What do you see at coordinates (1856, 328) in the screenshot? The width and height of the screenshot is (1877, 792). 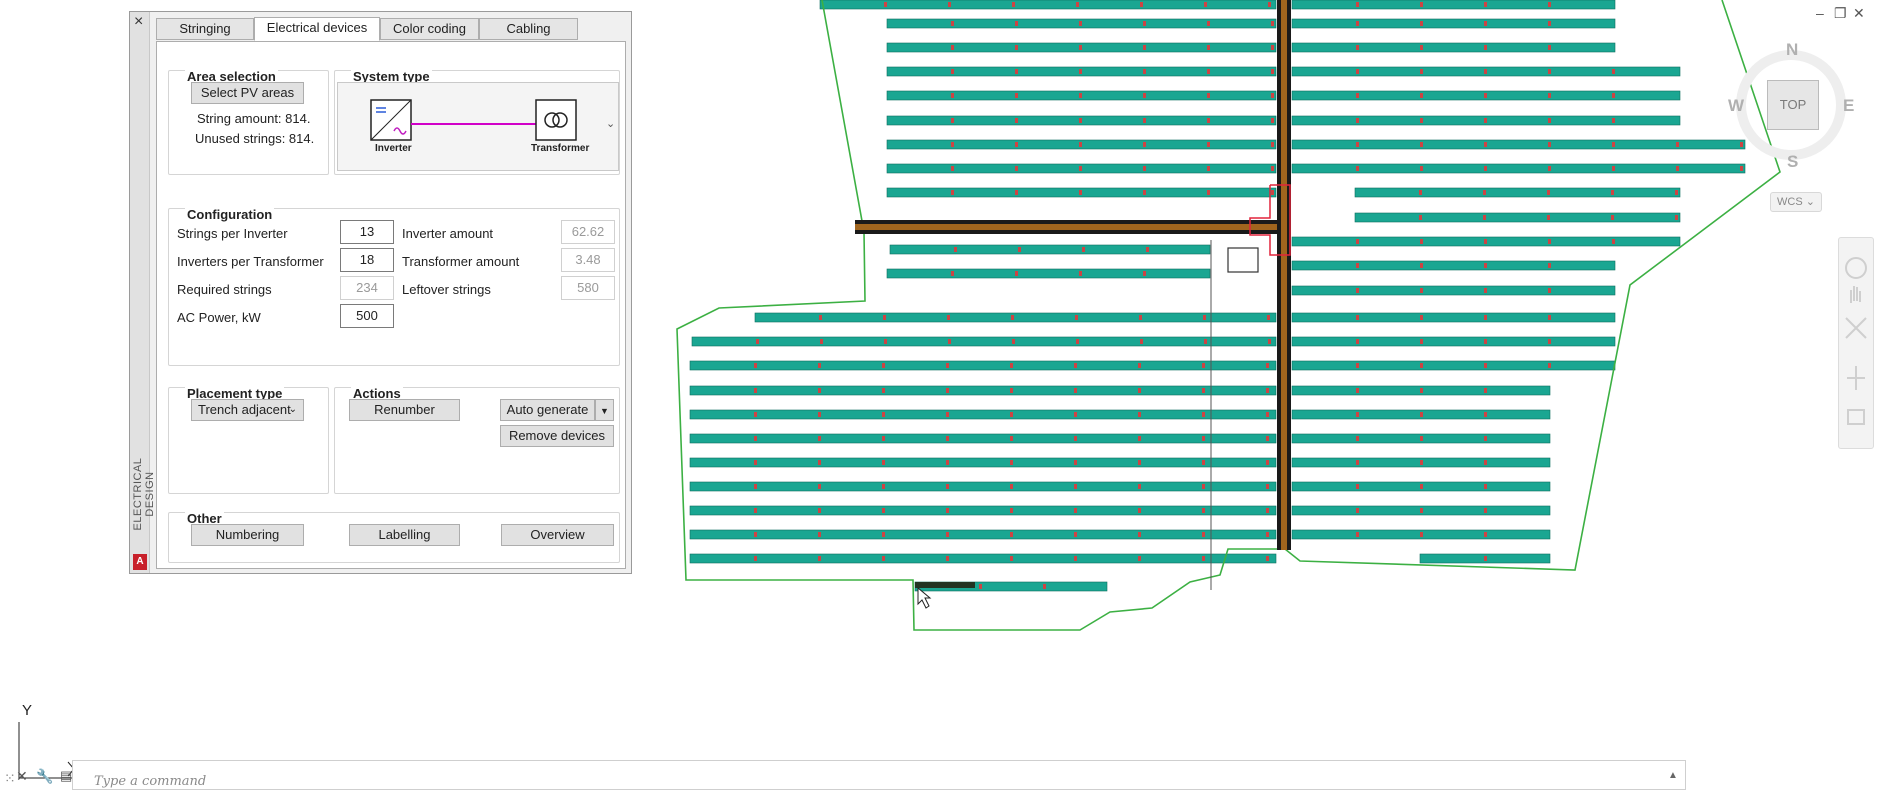 I see `zoom-extents-icon` at bounding box center [1856, 328].